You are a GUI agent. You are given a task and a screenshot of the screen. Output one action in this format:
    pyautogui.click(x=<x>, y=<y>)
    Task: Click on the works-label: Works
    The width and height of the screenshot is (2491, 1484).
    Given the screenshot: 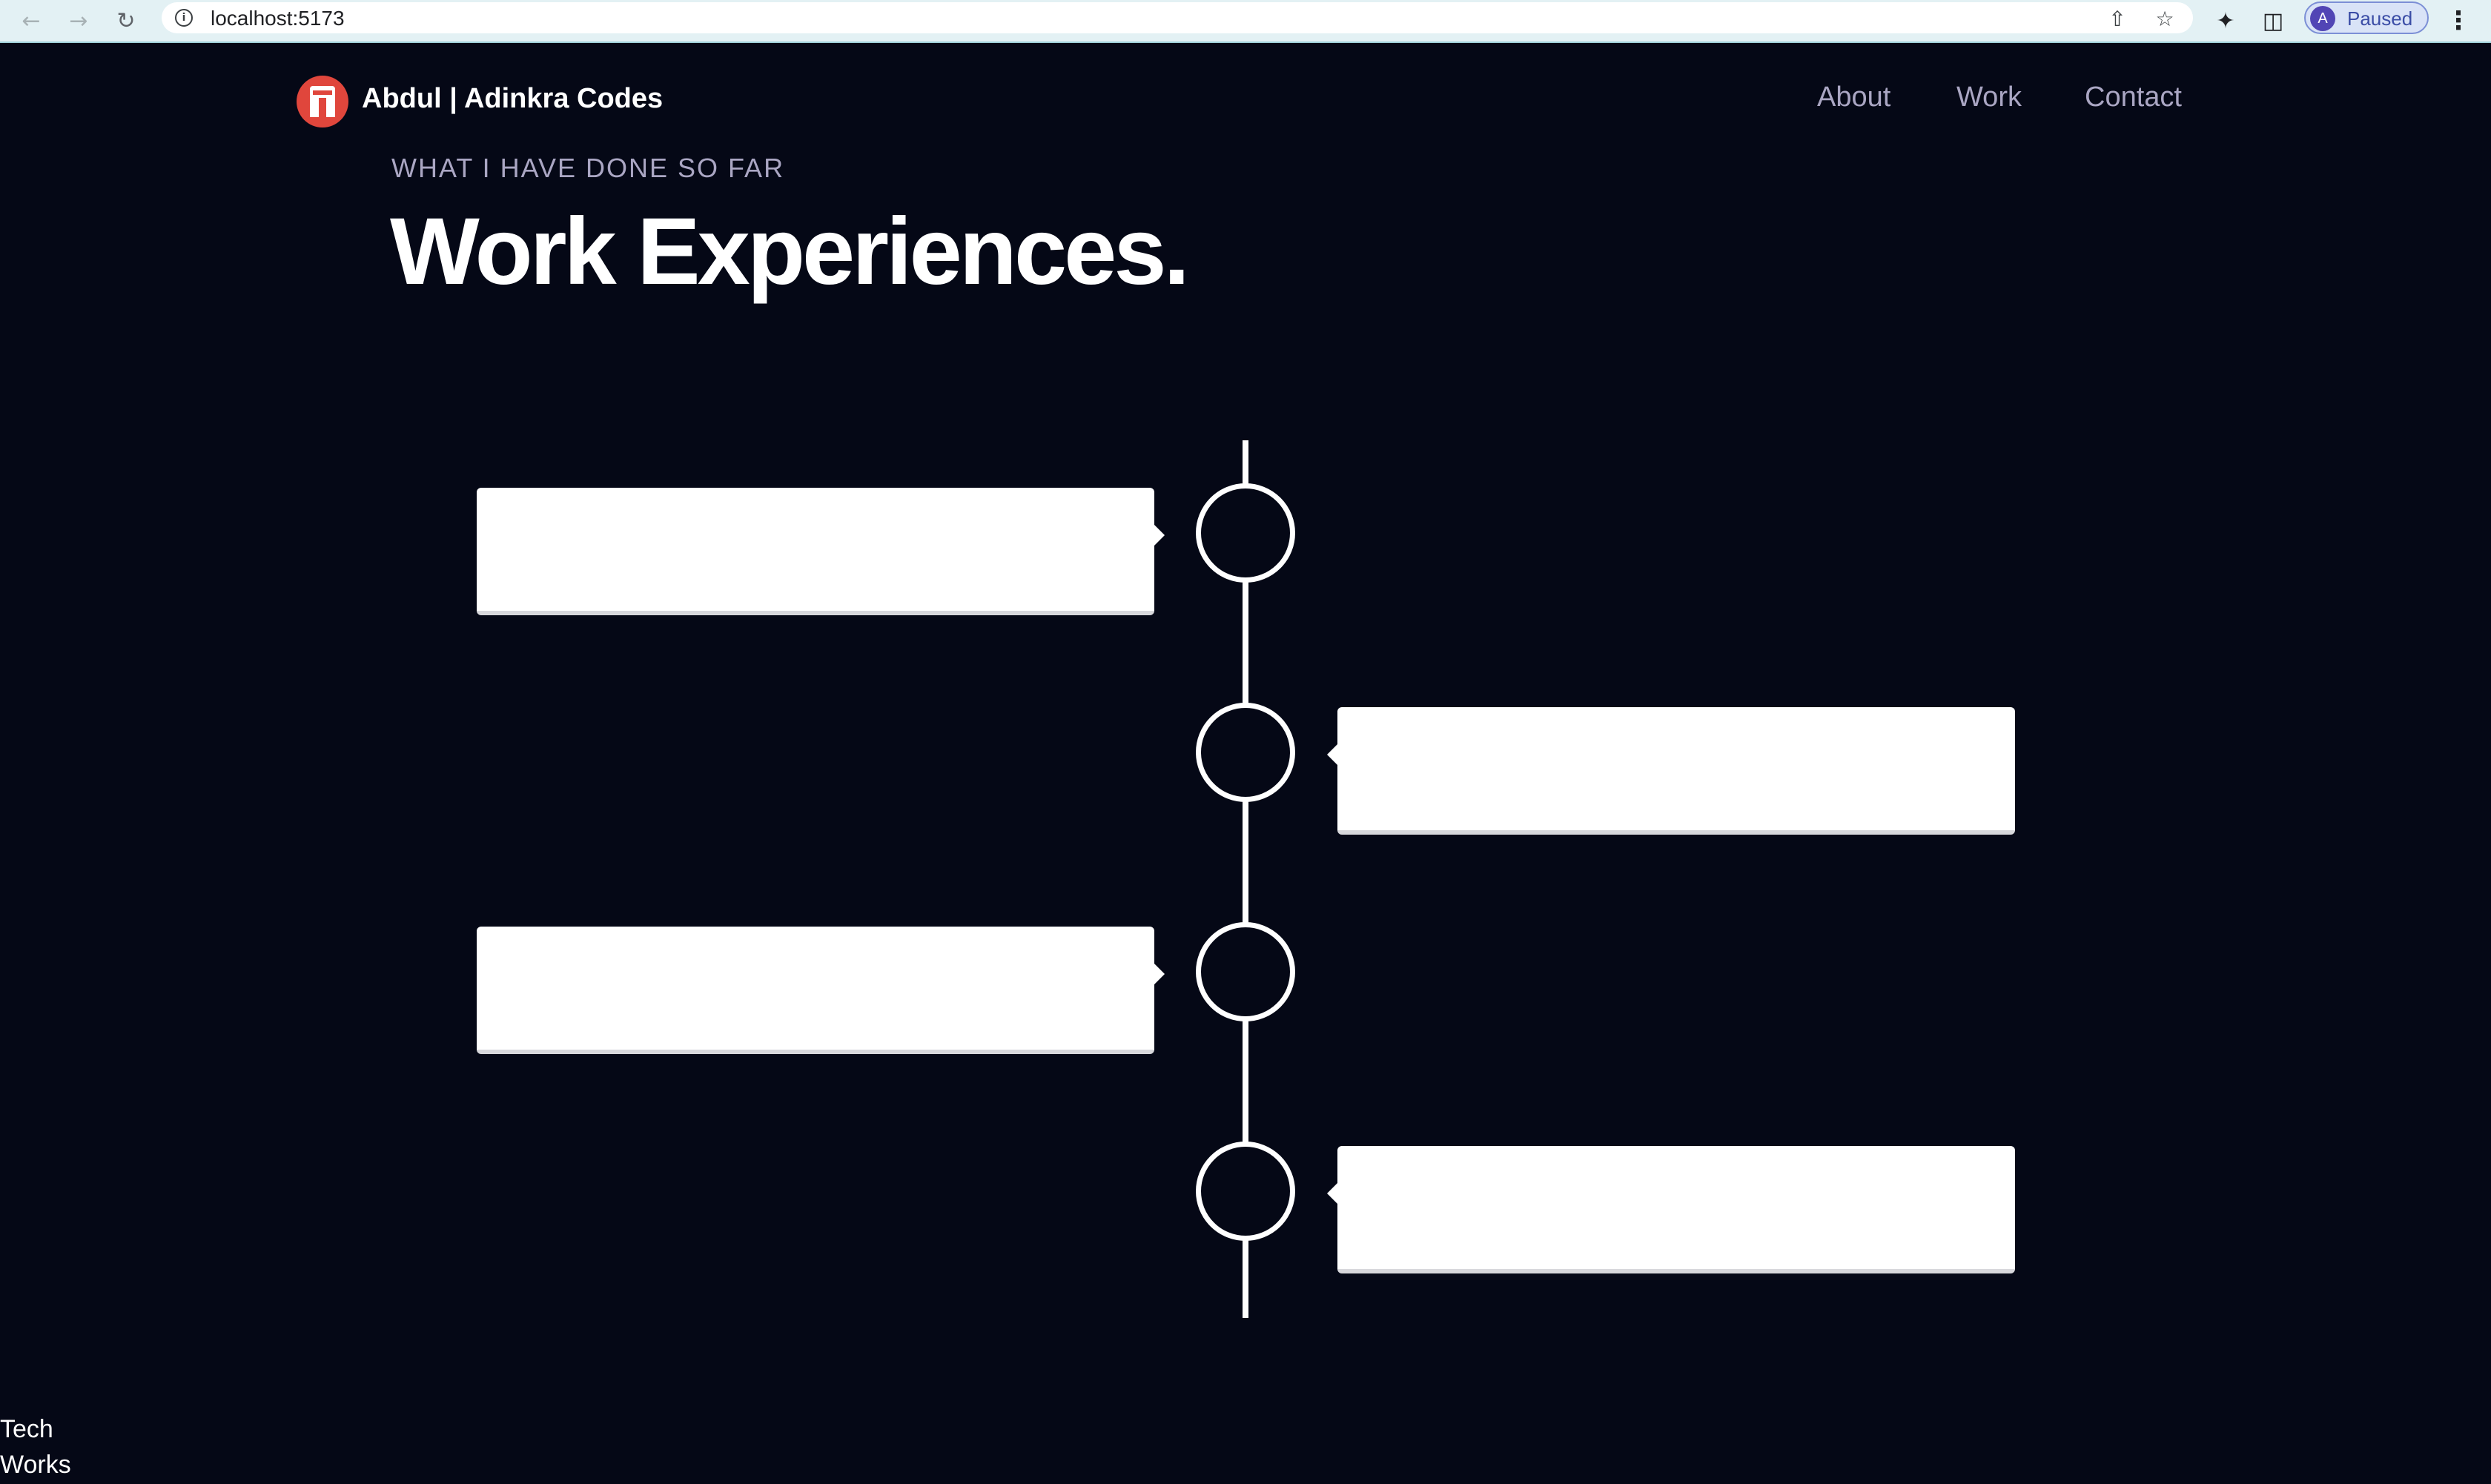 What is the action you would take?
    pyautogui.click(x=35, y=1465)
    